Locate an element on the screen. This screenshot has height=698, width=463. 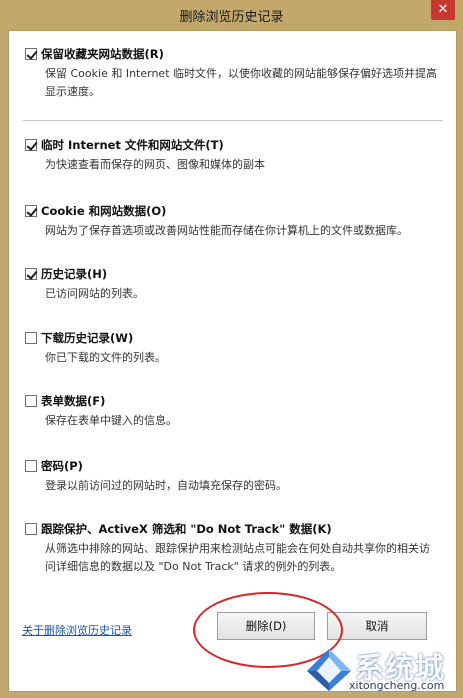
option-description: 网站为了保存首选项或改善网站性能而存储在你计算机上的文件或数据库。 is located at coordinates (226, 230).